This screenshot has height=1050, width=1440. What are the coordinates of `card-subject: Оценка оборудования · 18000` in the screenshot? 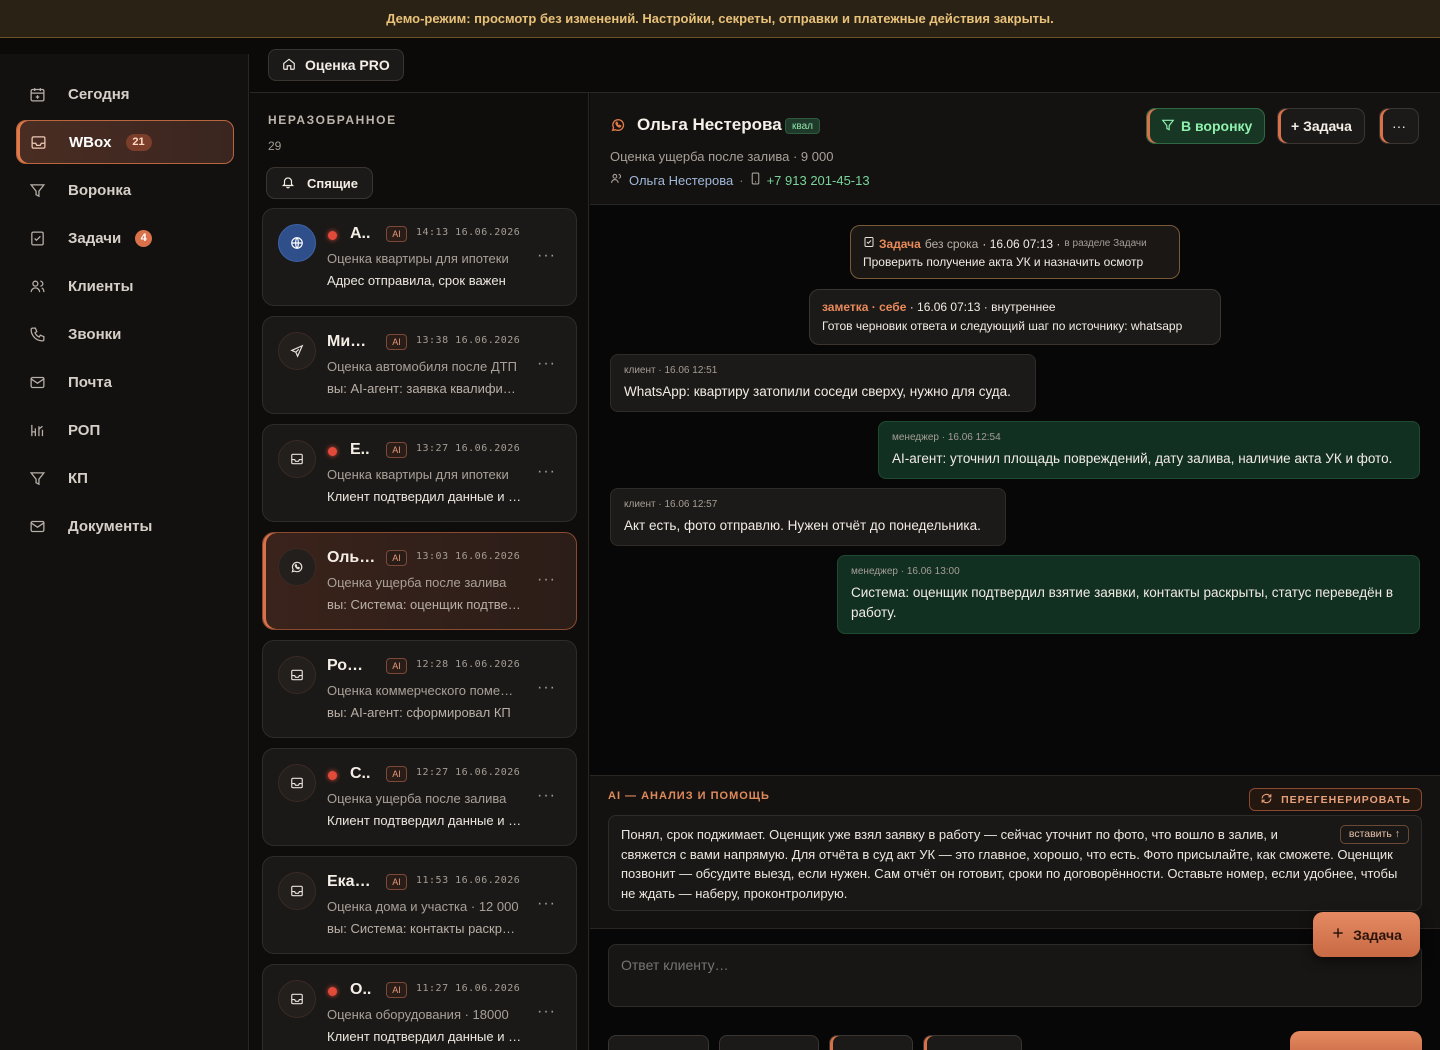 It's located at (418, 1014).